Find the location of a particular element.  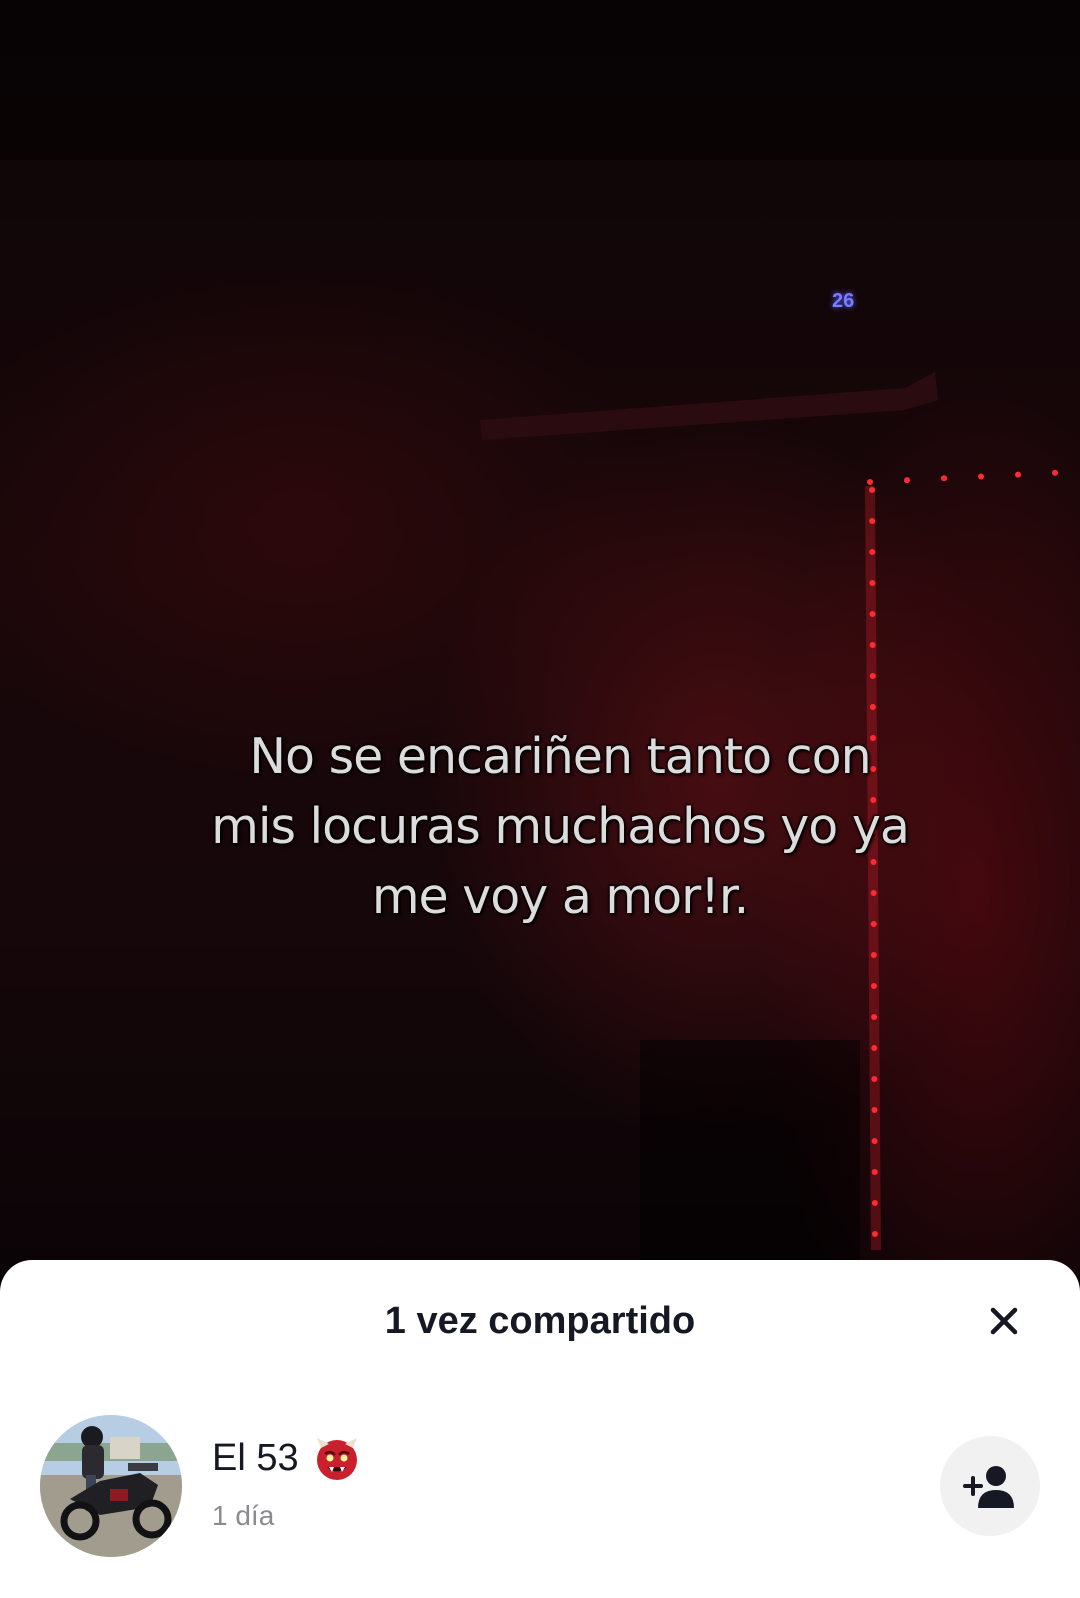

avatar is located at coordinates (111, 1486).